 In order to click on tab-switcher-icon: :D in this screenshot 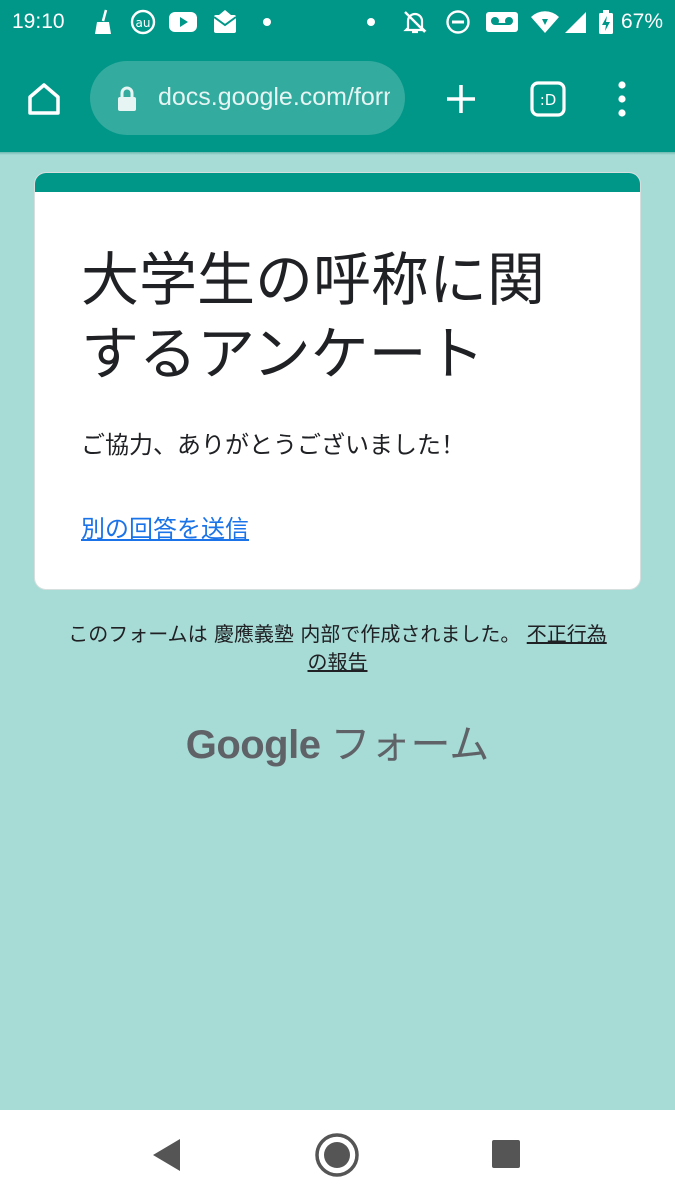, I will do `click(548, 99)`.